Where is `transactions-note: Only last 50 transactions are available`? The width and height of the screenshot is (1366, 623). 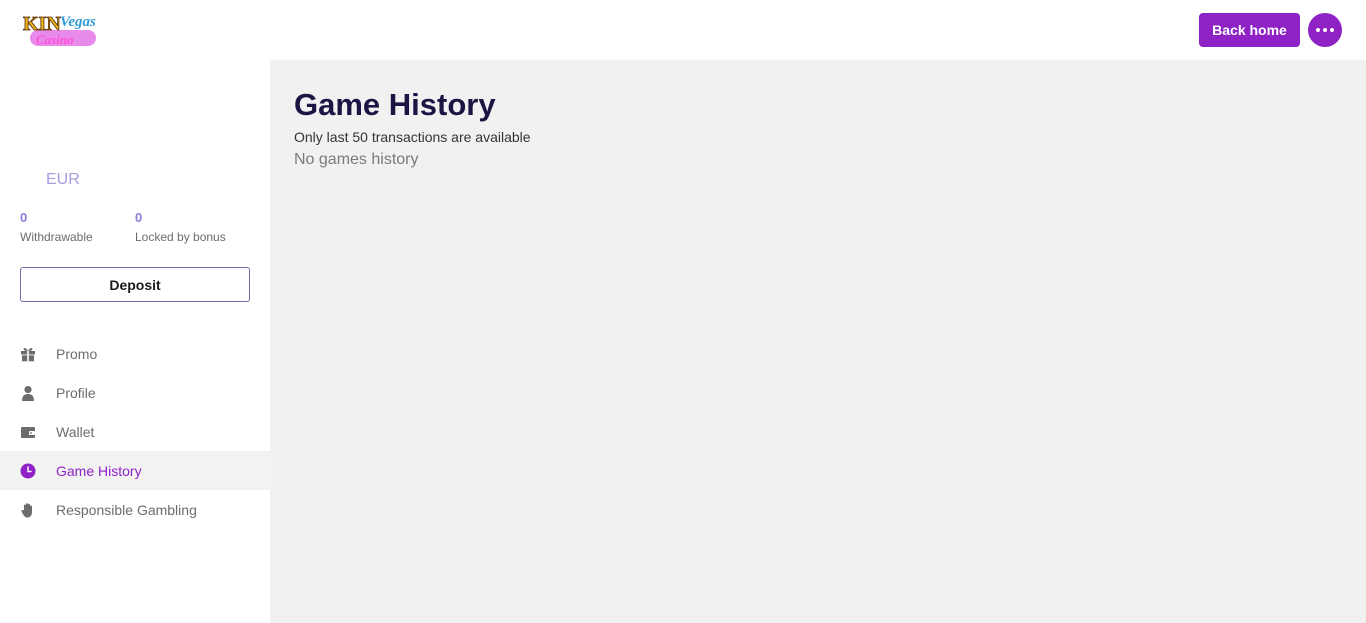 transactions-note: Only last 50 transactions are available is located at coordinates (412, 137).